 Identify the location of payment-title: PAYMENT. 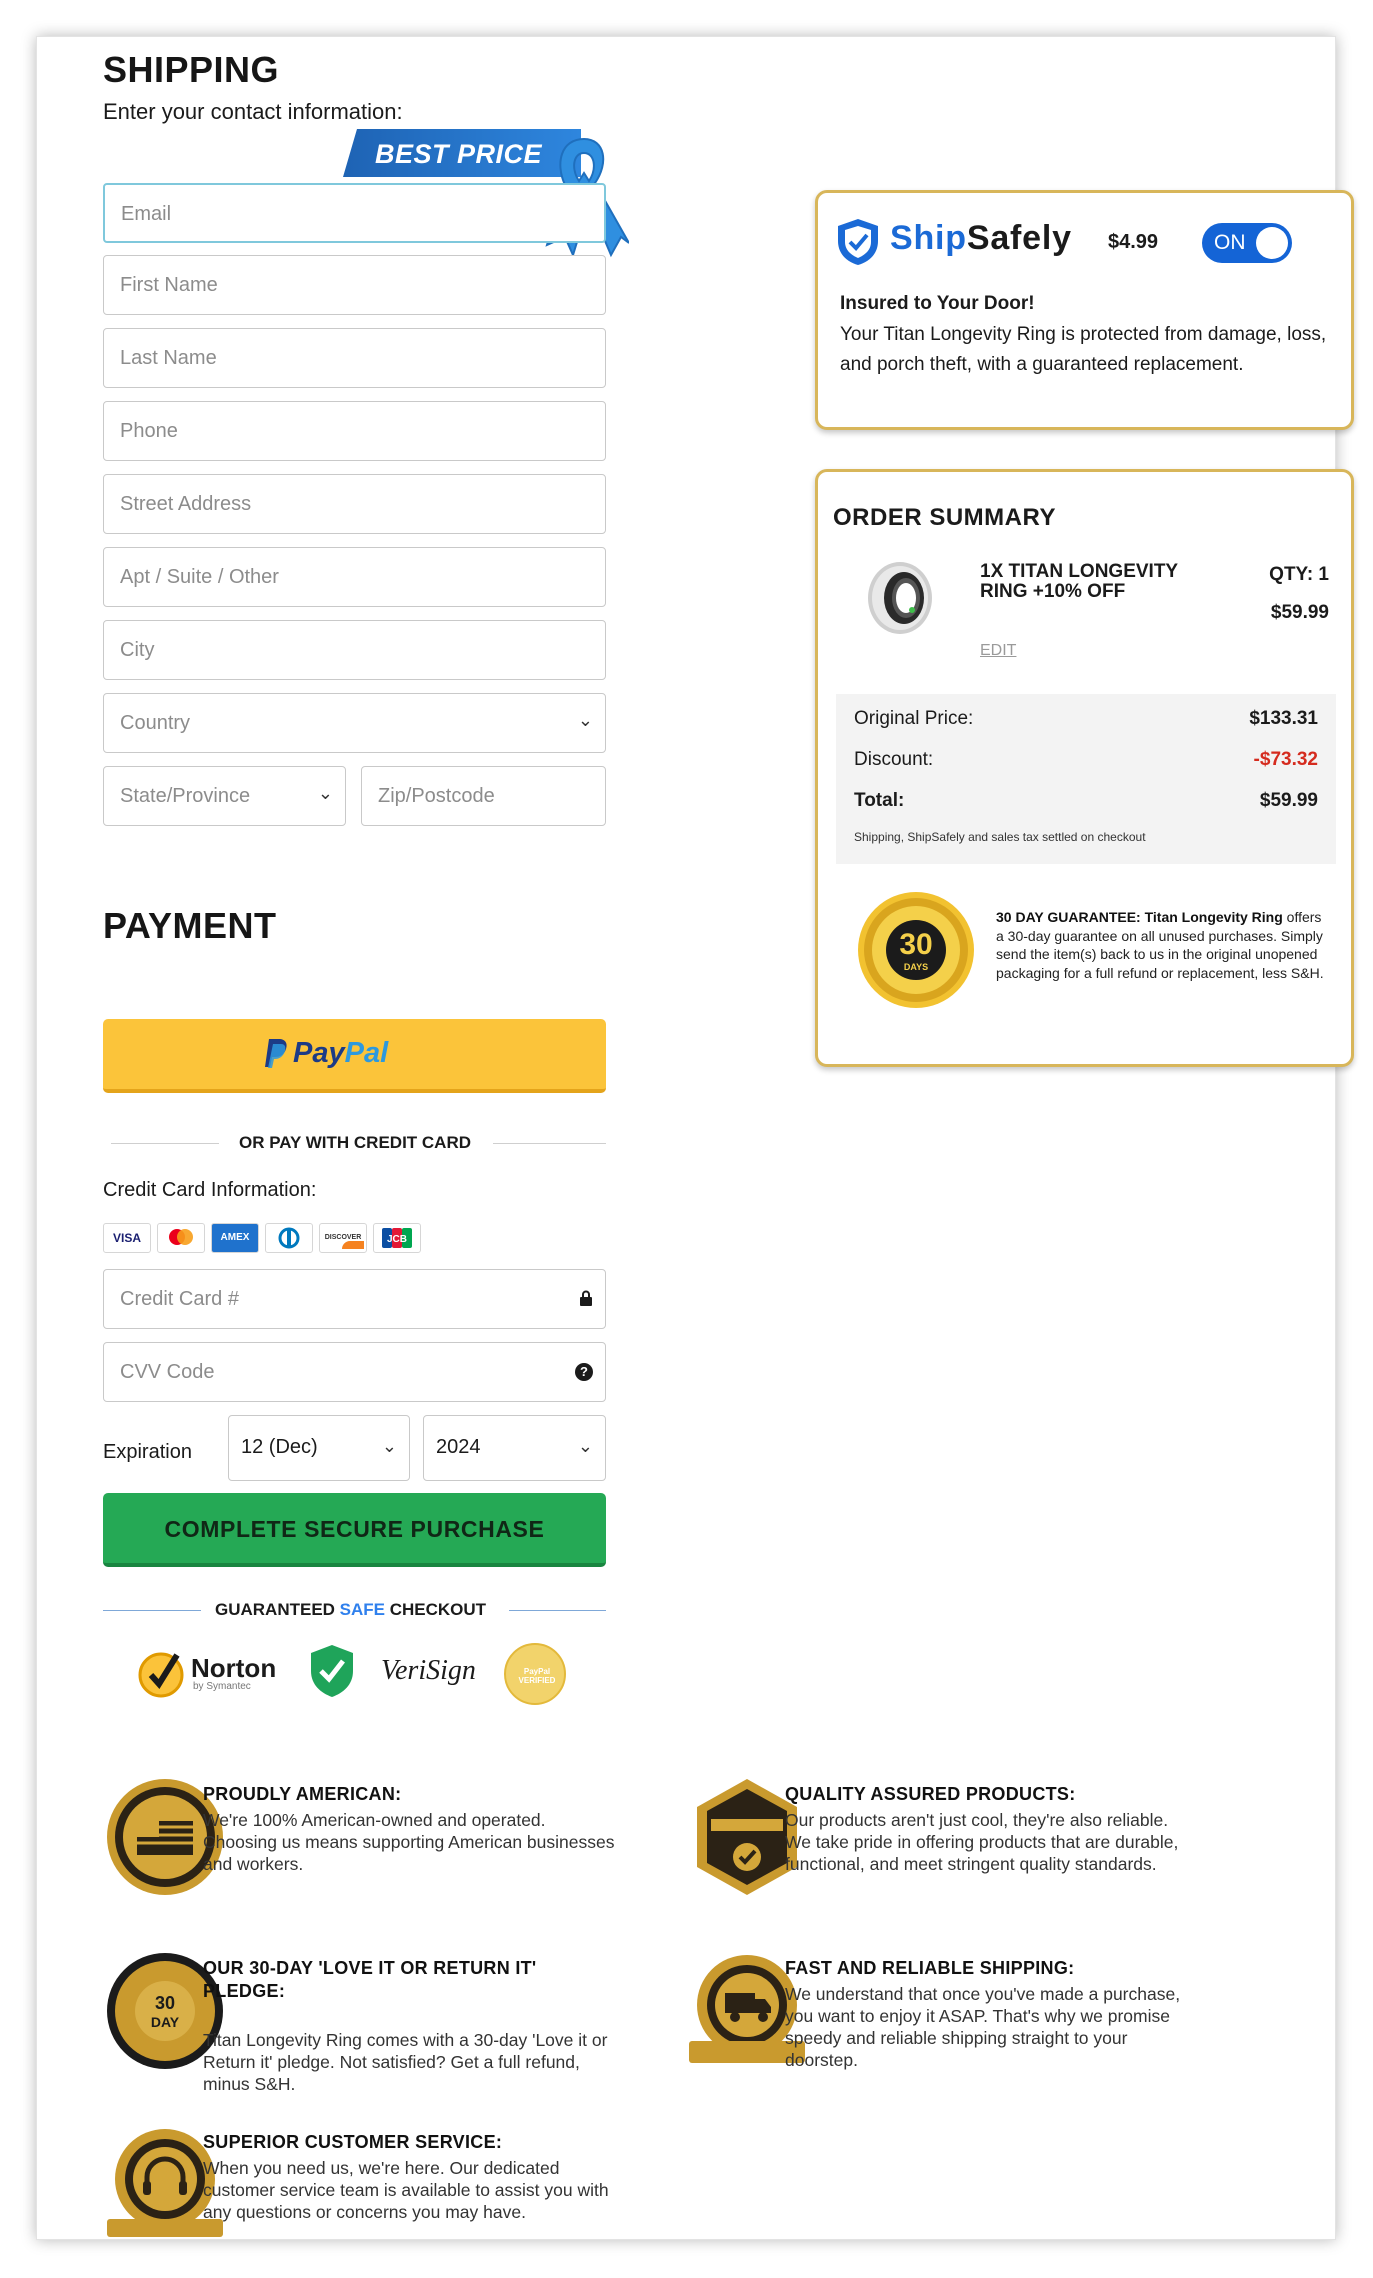
(190, 925).